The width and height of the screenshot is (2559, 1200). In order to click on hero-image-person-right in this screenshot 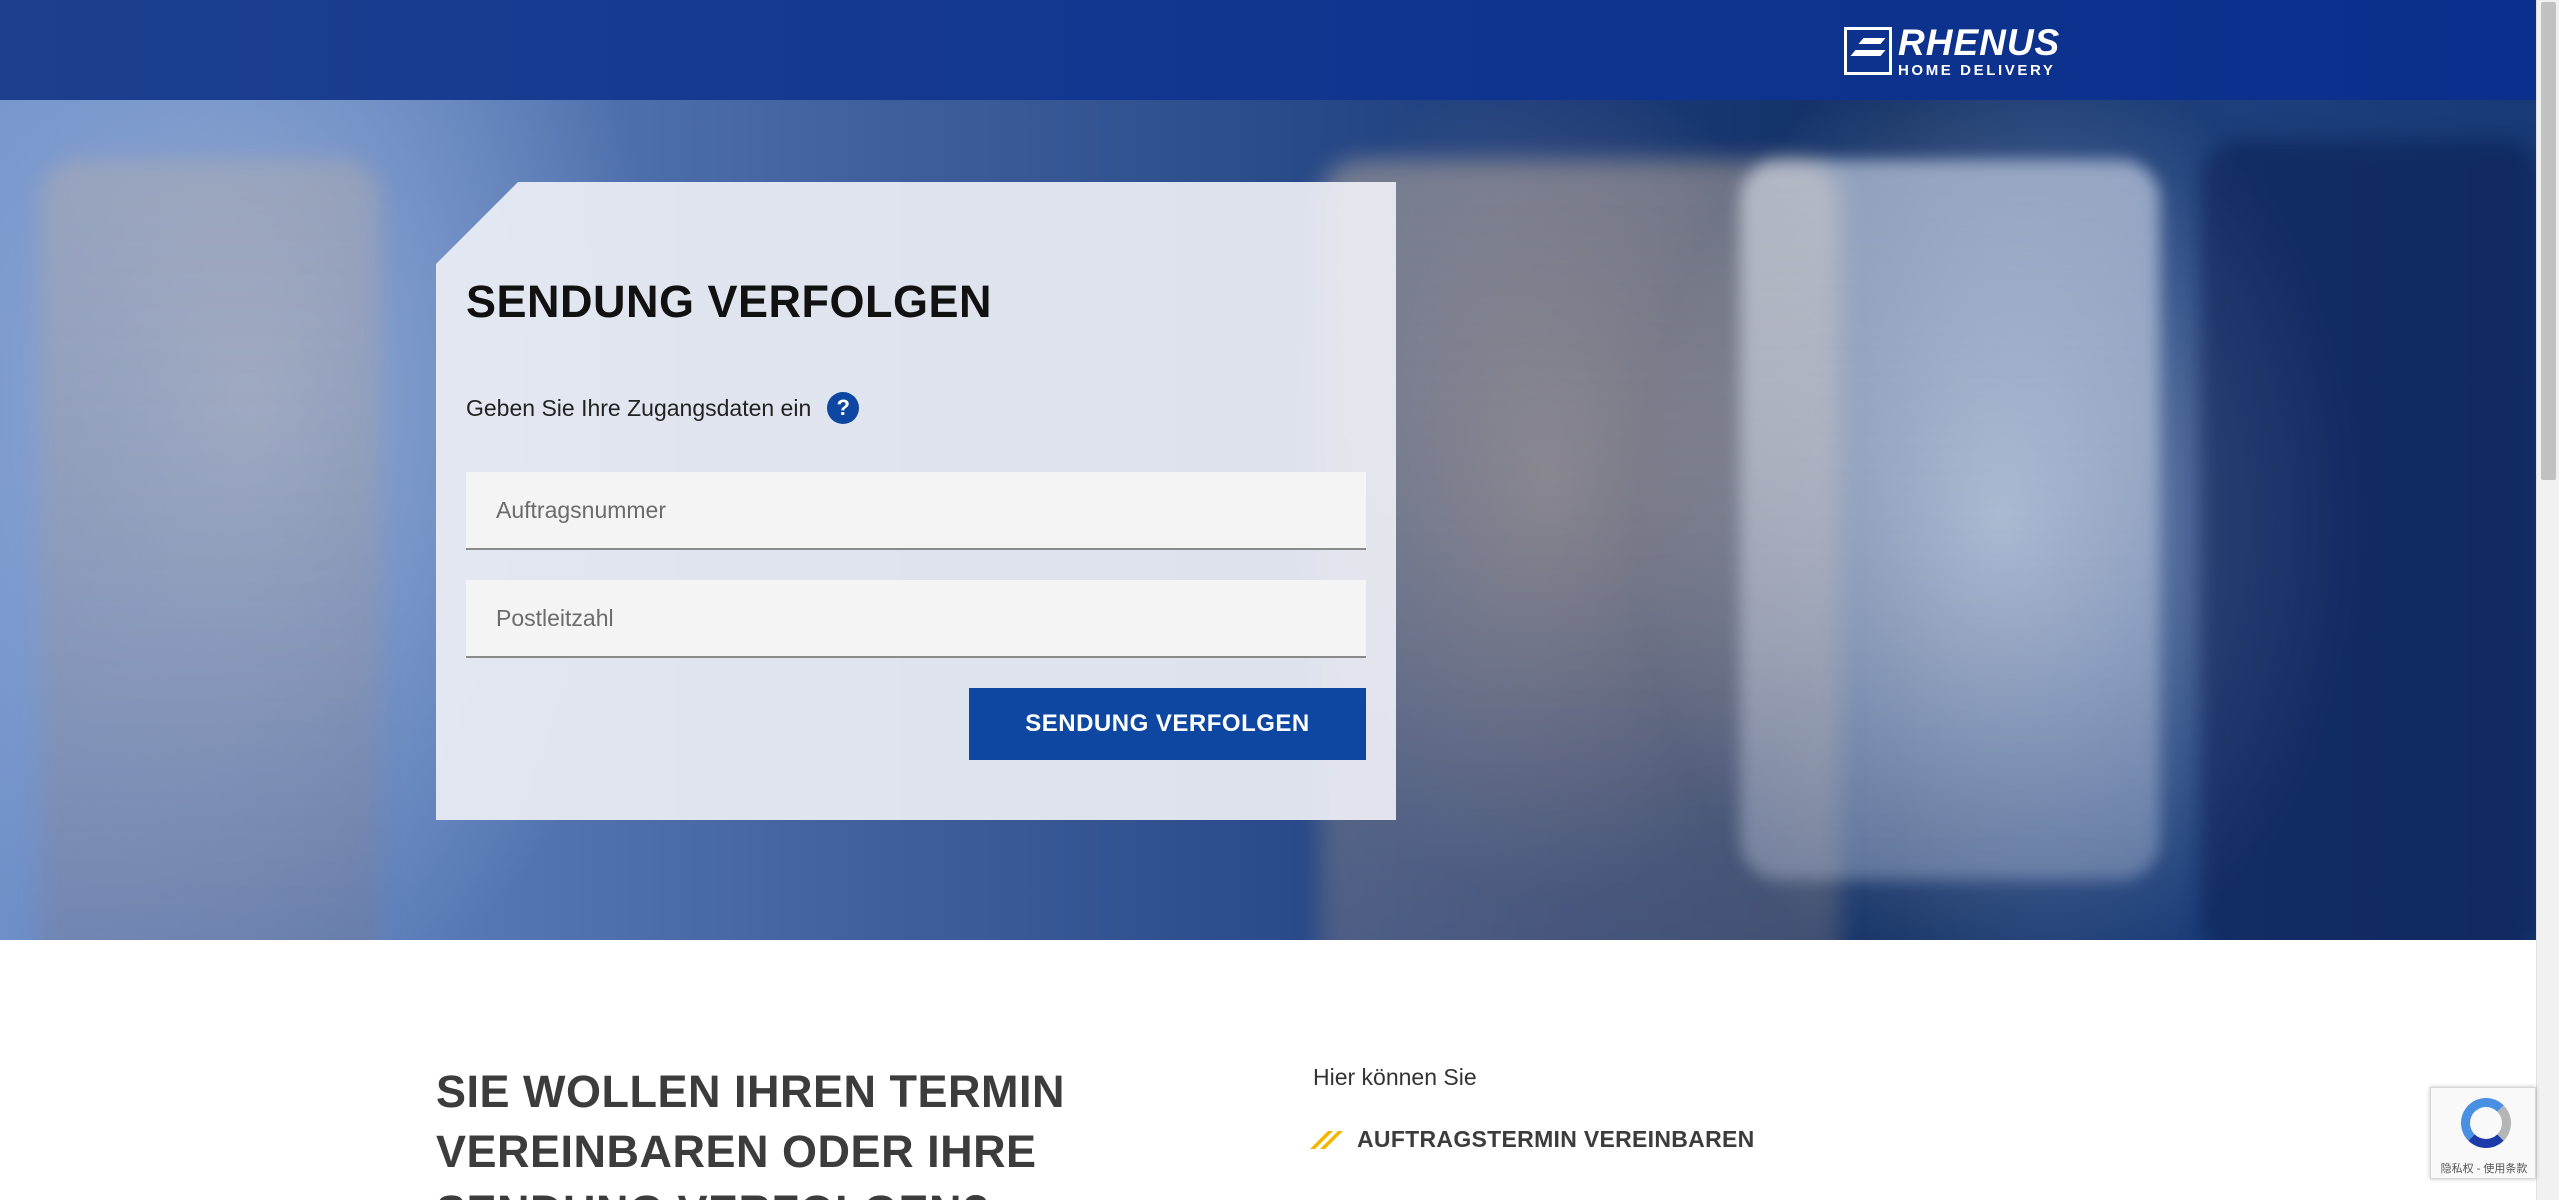, I will do `click(2368, 540)`.